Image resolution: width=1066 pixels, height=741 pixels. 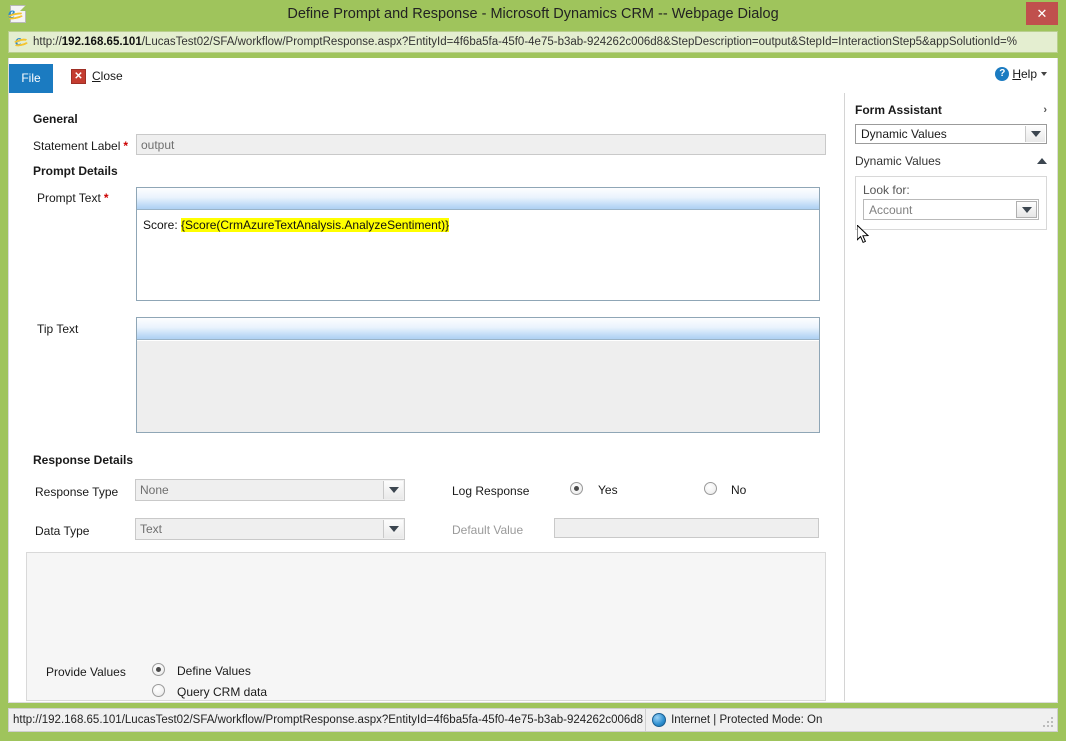 I want to click on prompt-text-label-text: Prompt Text, so click(x=69, y=198).